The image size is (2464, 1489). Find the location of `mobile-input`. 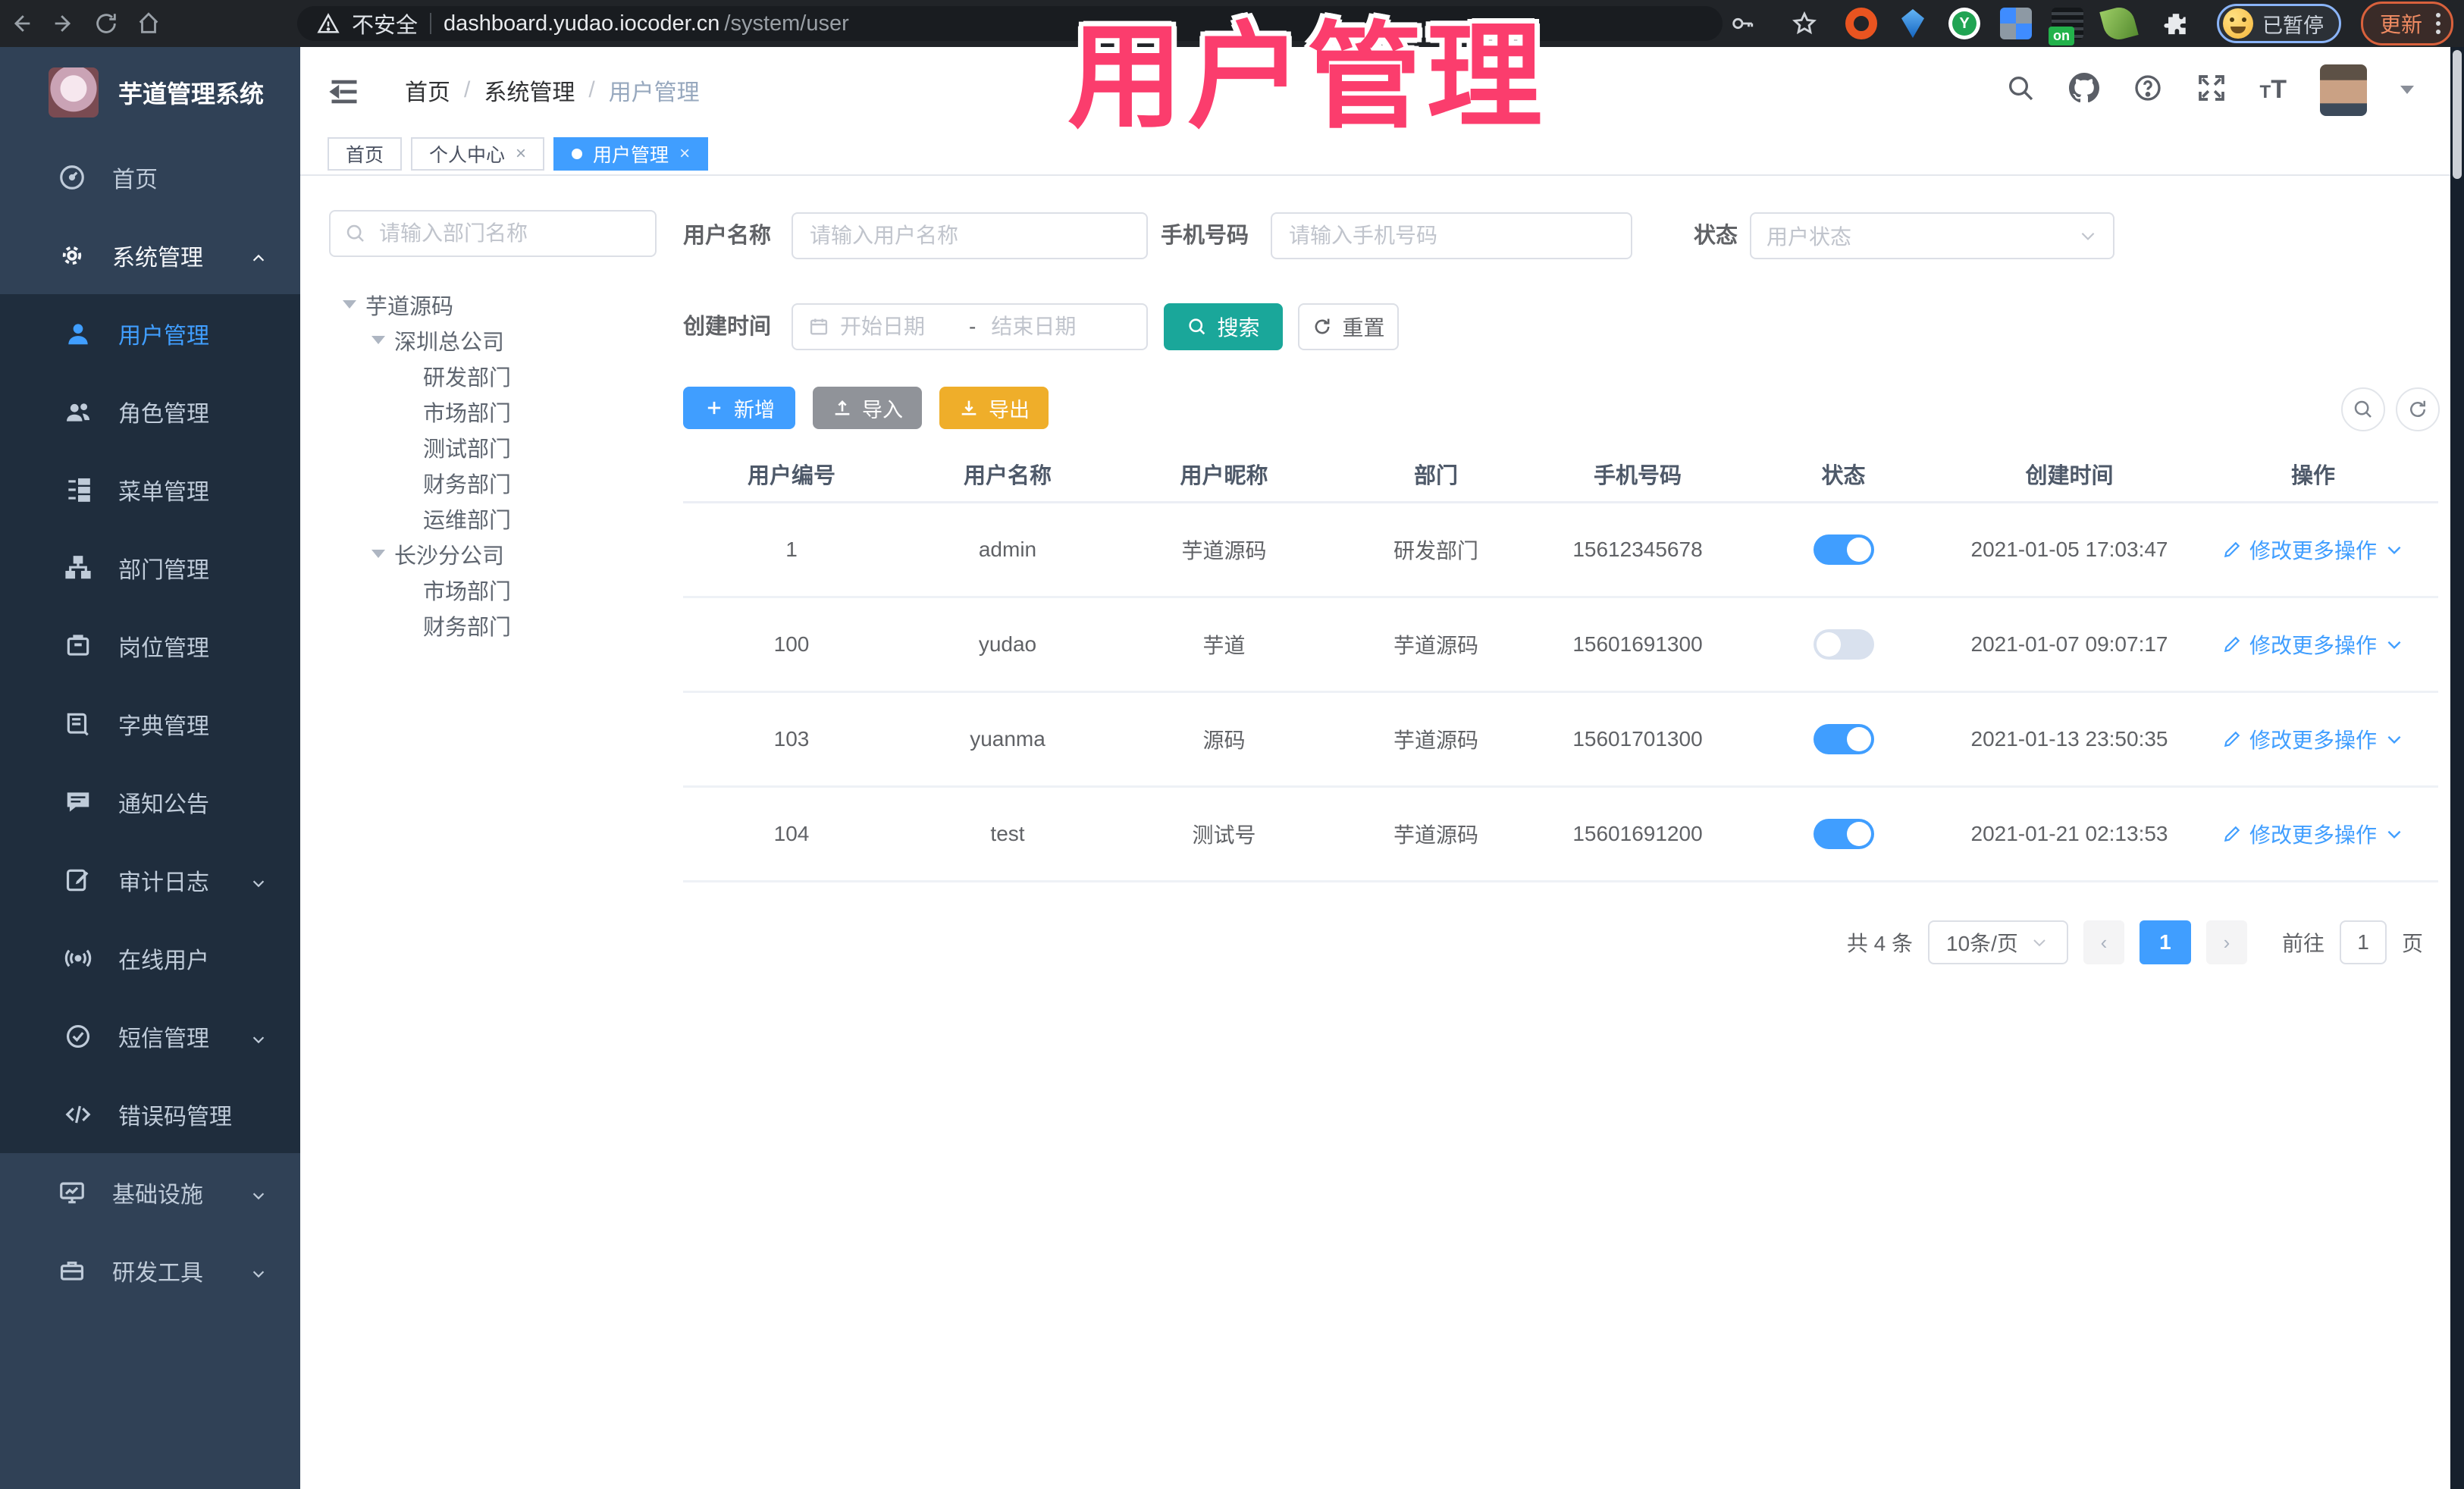

mobile-input is located at coordinates (1451, 236).